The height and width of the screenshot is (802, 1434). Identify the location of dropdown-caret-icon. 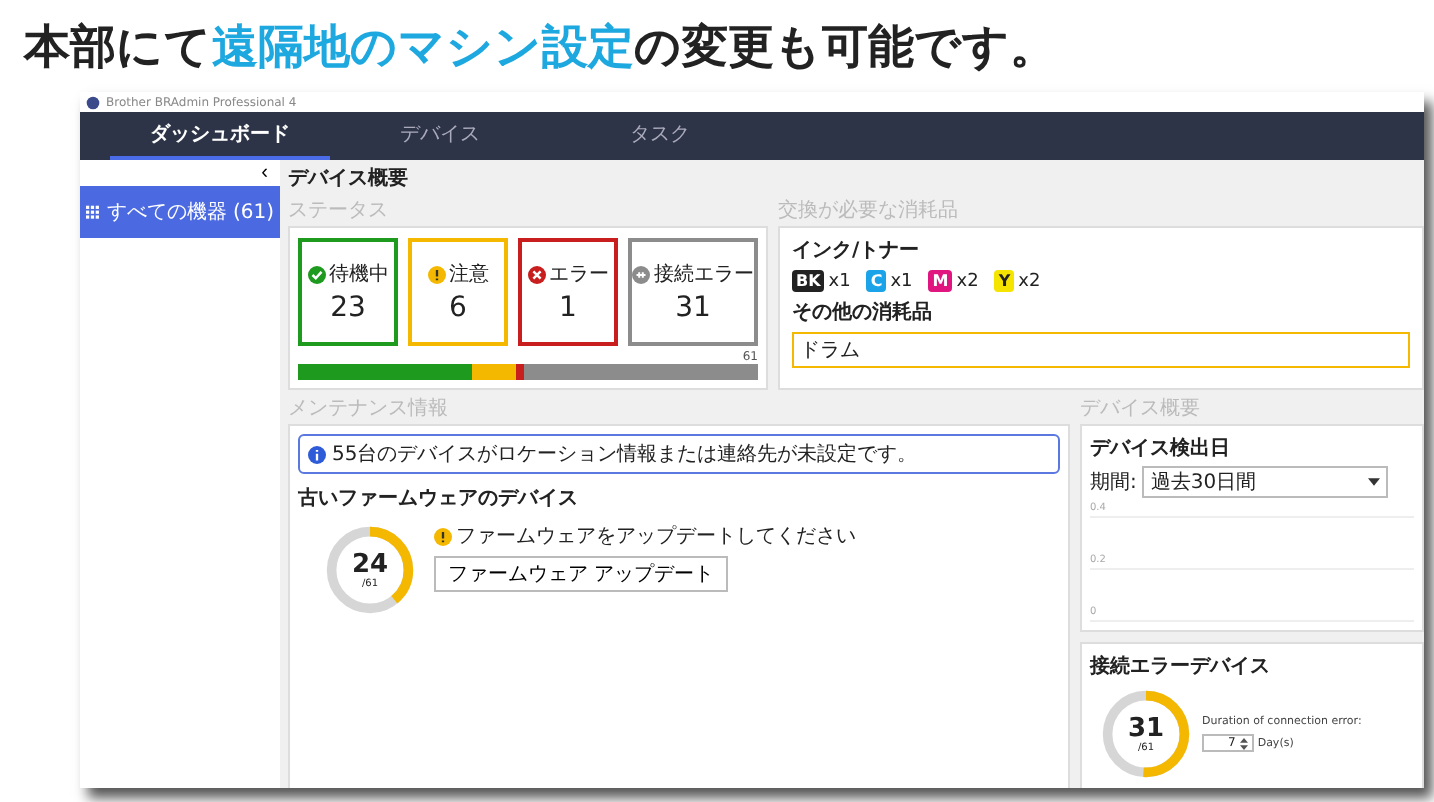
(1374, 482).